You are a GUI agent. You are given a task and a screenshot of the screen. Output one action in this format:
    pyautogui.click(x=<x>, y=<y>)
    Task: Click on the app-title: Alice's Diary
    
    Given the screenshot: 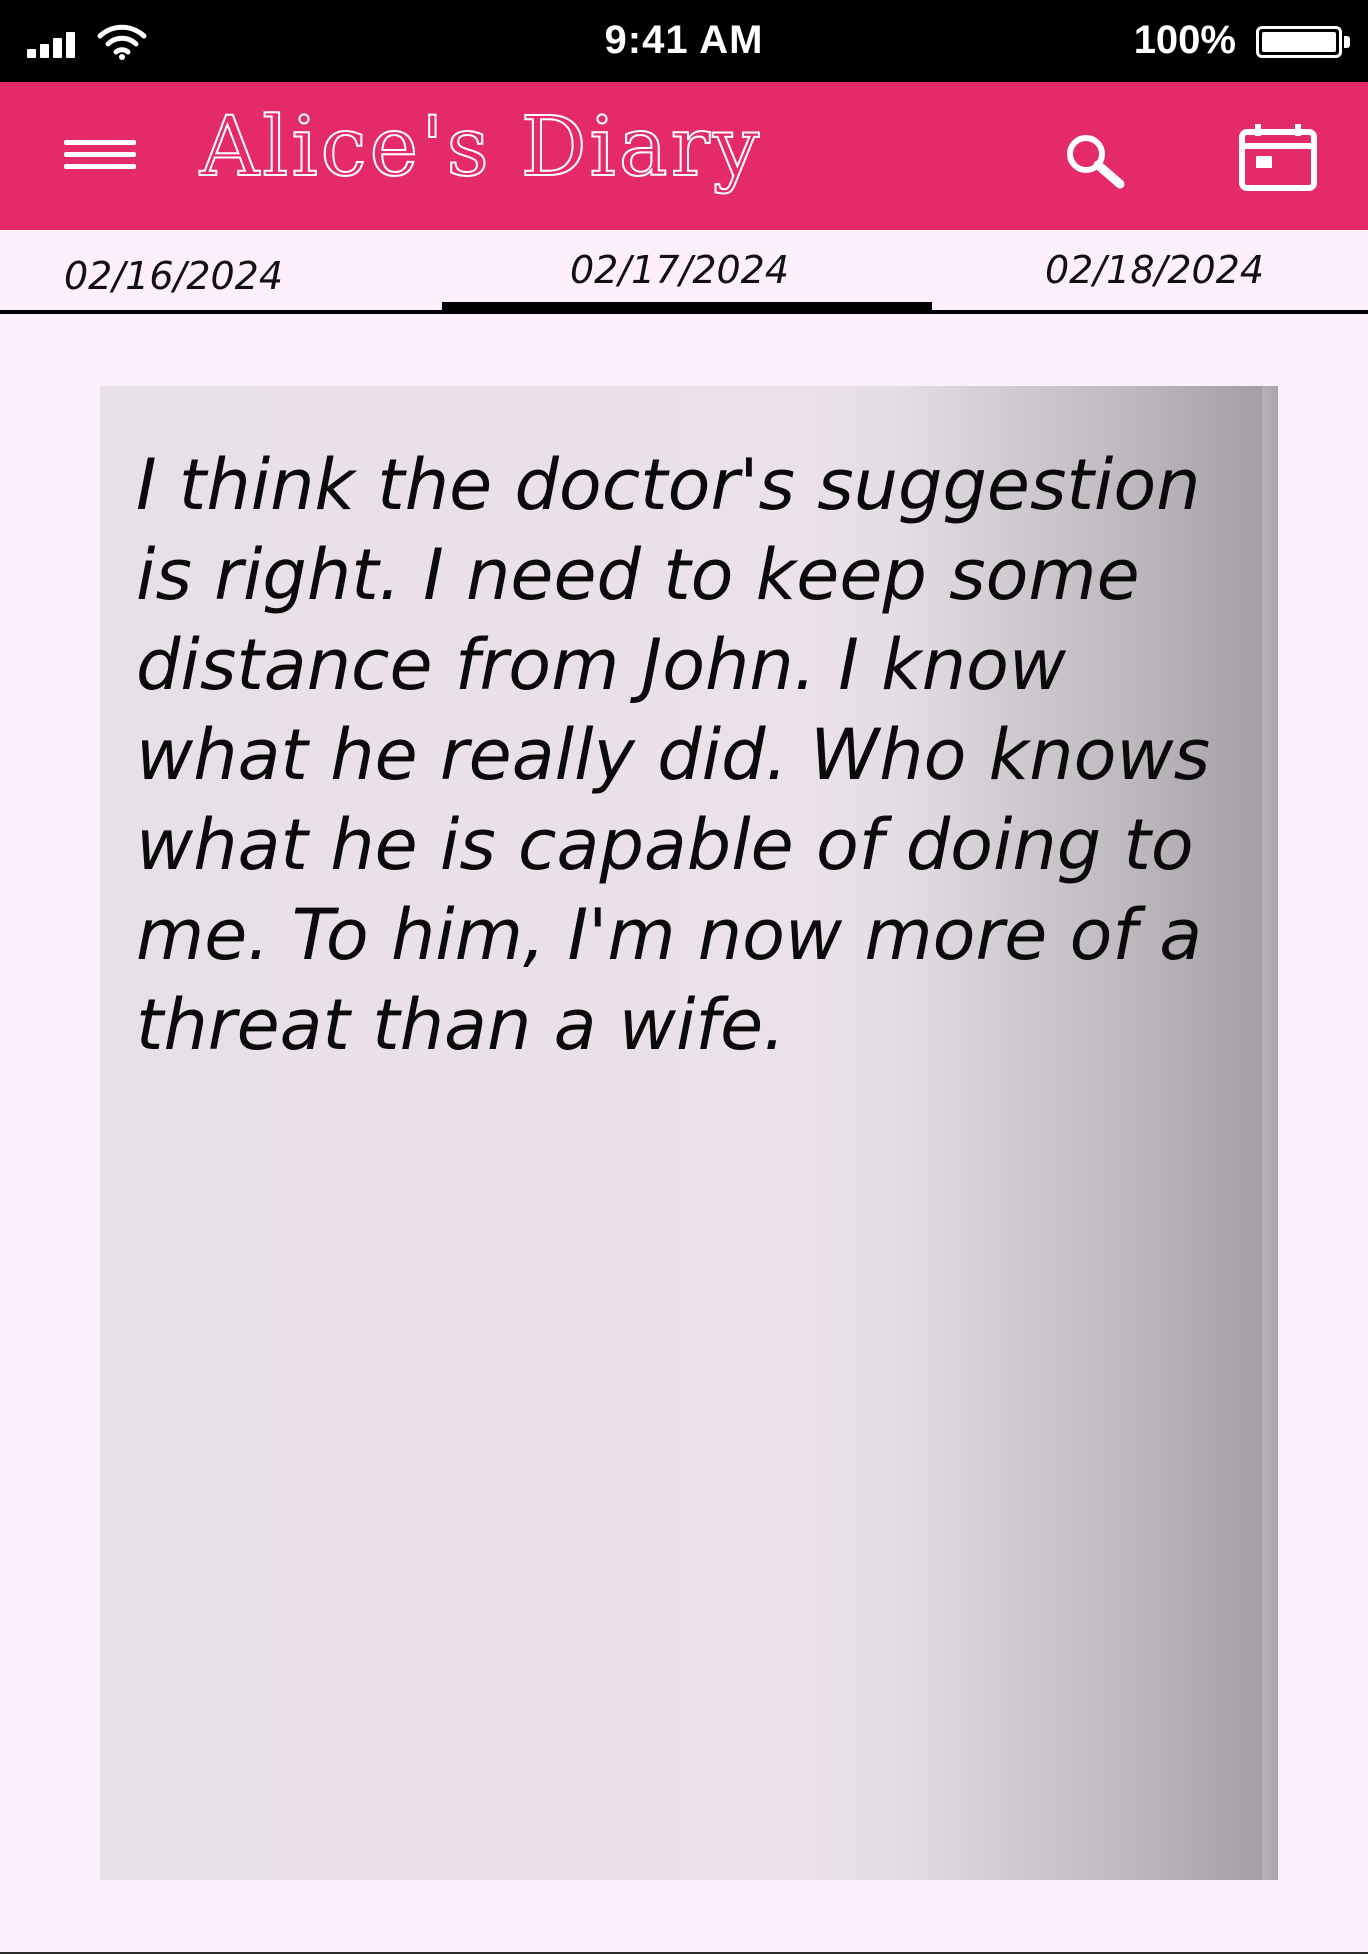 What is the action you would take?
    pyautogui.click(x=481, y=147)
    